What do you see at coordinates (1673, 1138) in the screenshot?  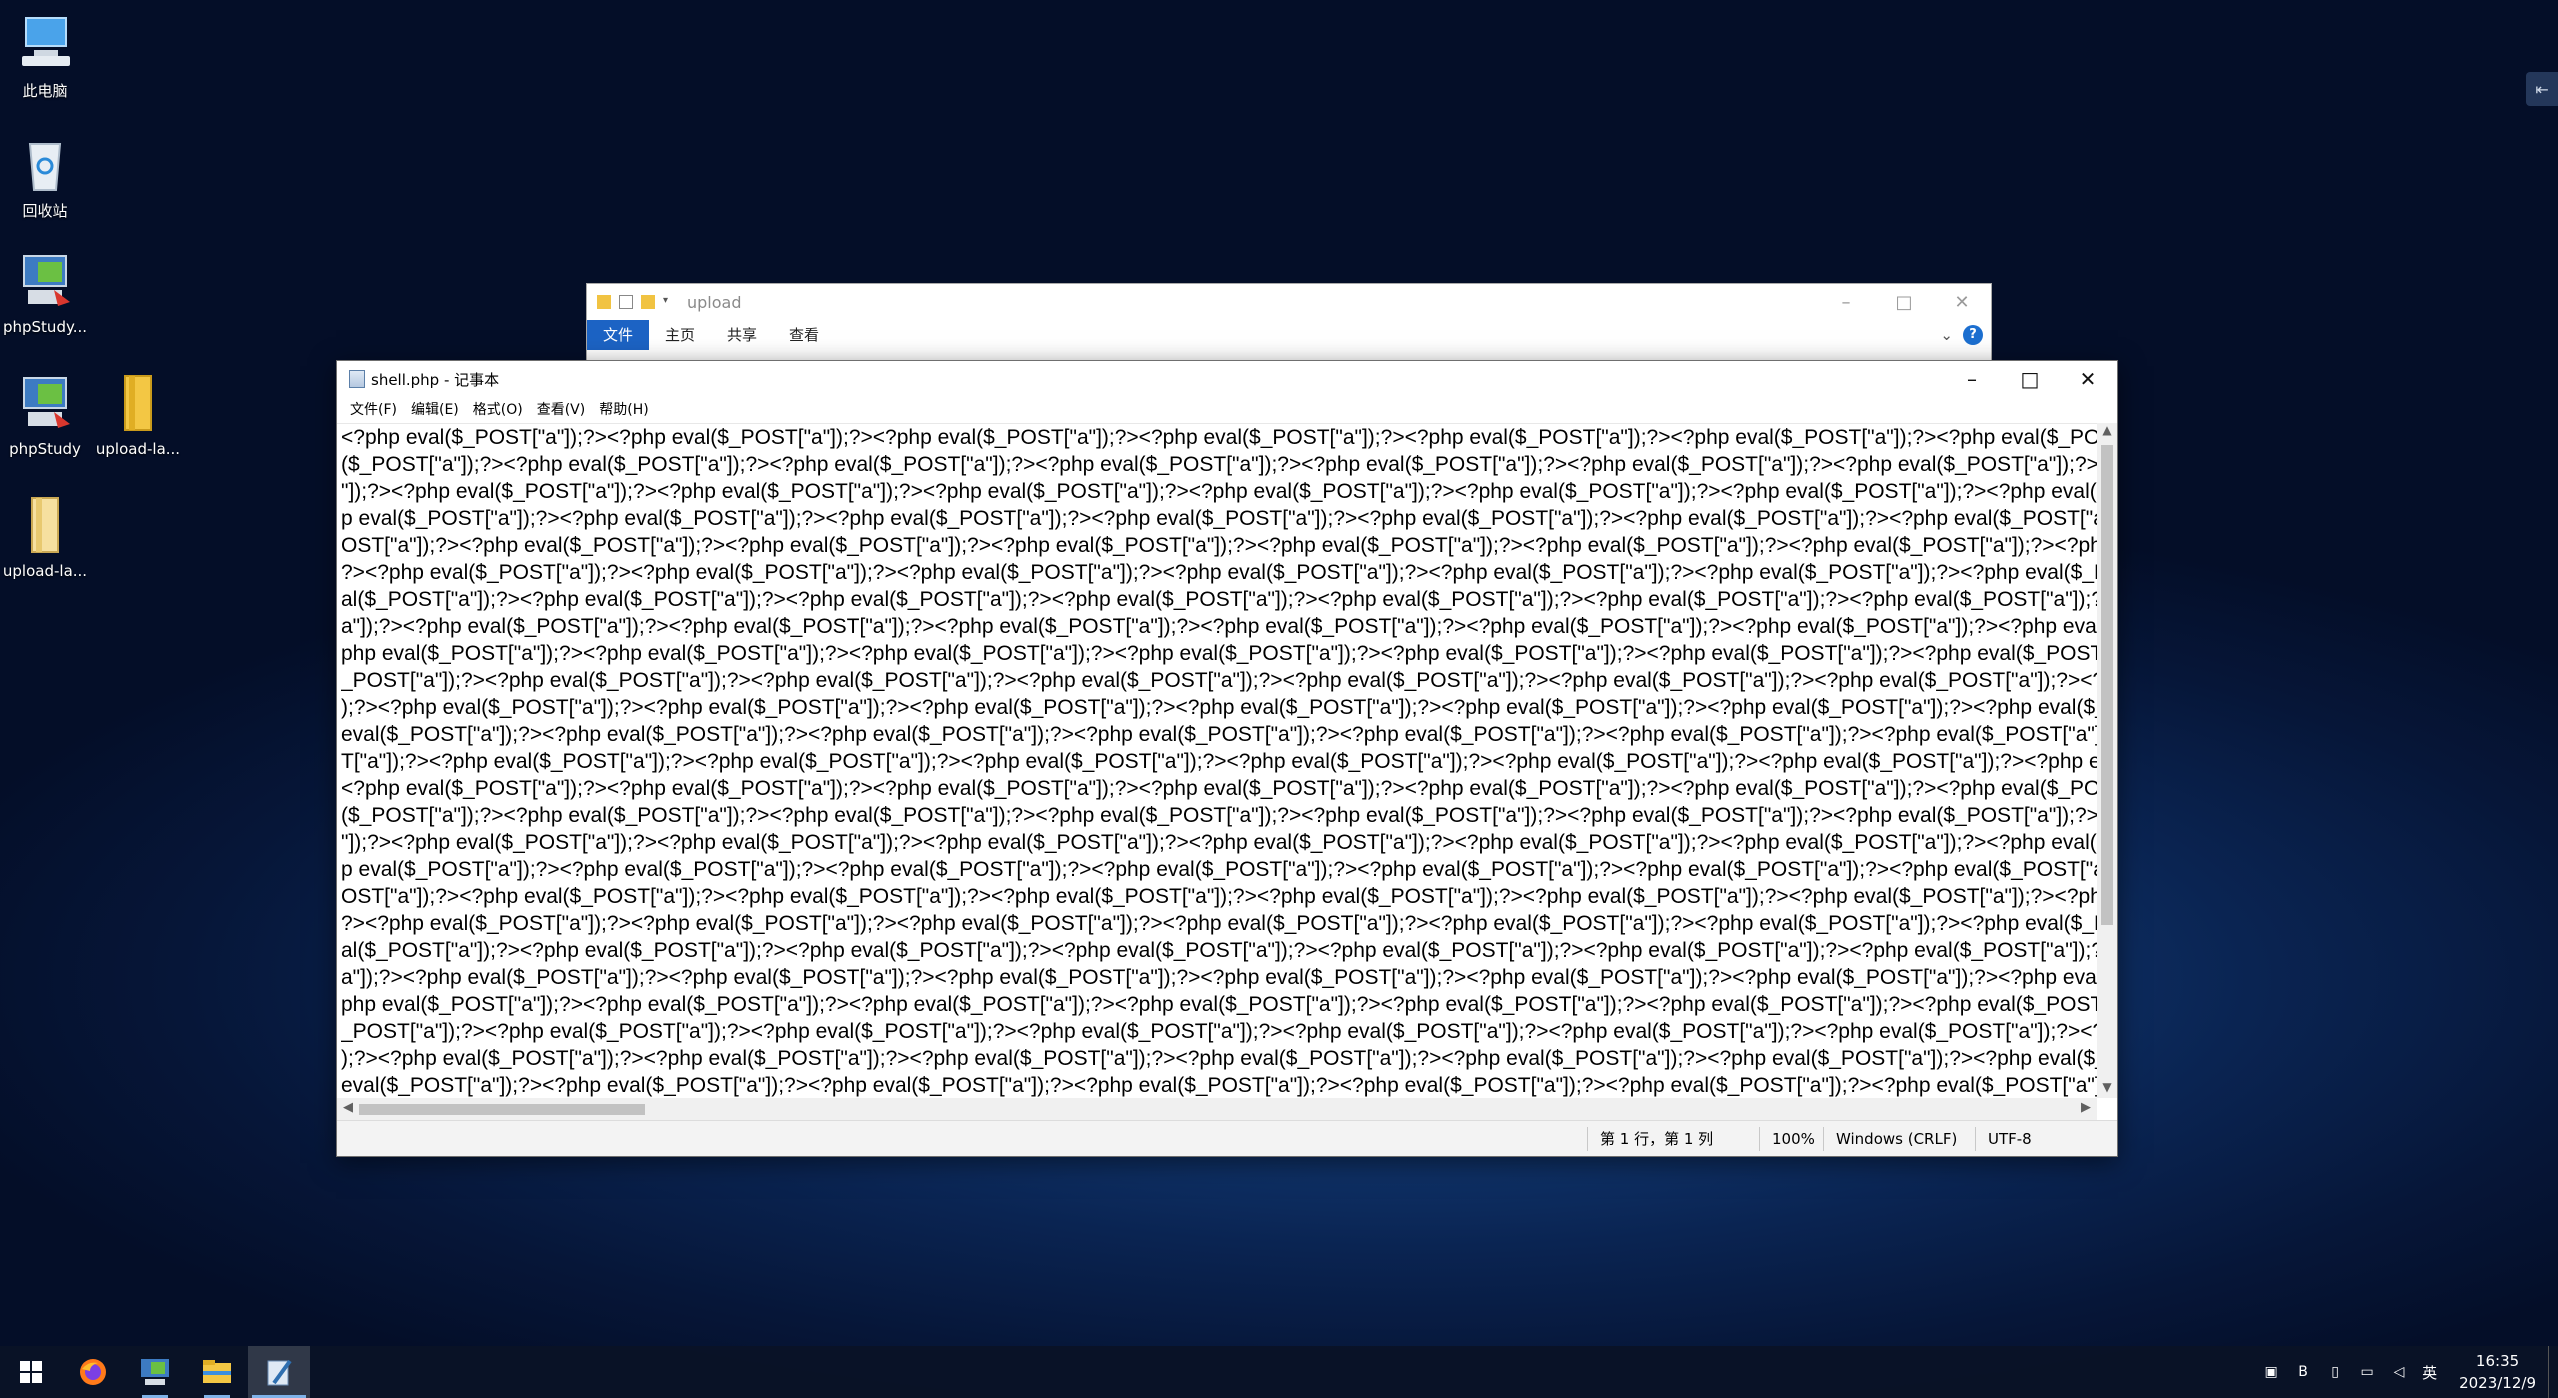 I see `cursor-position: 第 1 行，第 1 列` at bounding box center [1673, 1138].